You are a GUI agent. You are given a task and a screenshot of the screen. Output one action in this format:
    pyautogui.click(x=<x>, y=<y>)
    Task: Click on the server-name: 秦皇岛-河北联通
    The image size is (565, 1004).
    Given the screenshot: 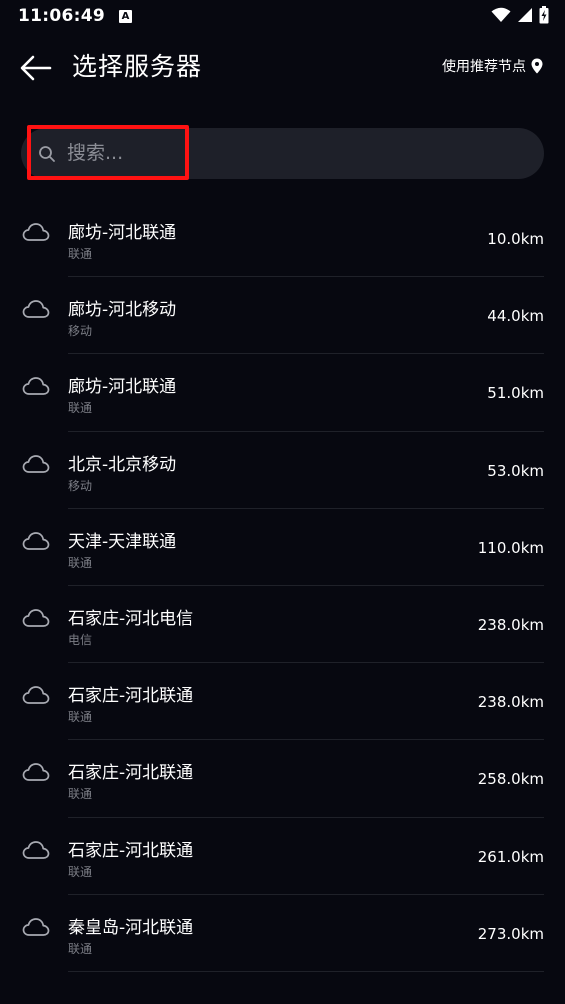 What is the action you would take?
    pyautogui.click(x=131, y=927)
    